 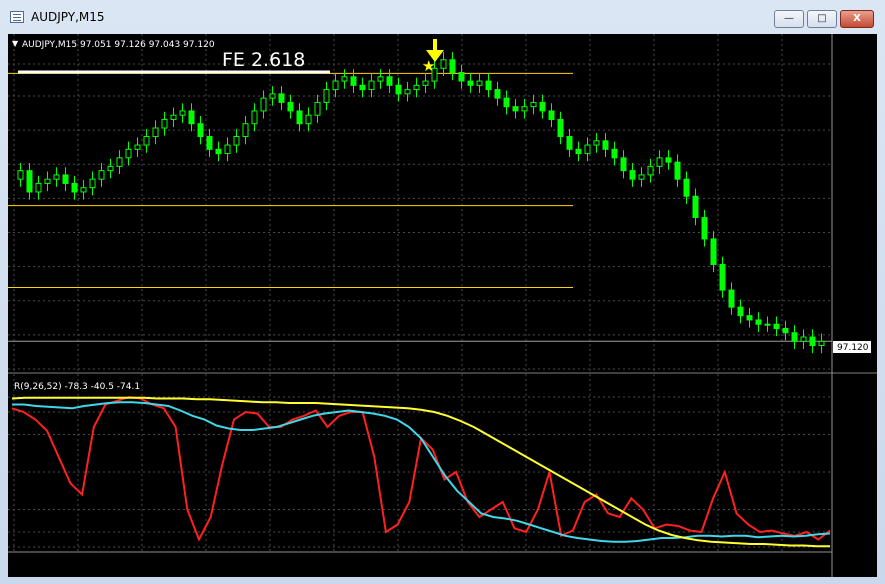 I want to click on close-button: X, so click(x=857, y=19).